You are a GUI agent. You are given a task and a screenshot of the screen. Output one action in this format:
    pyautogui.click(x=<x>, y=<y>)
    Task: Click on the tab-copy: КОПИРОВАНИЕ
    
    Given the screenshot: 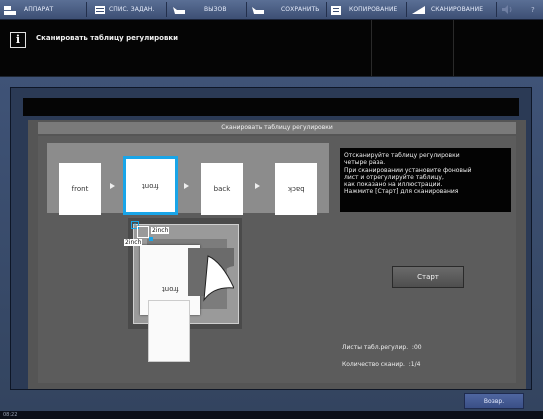 What is the action you would take?
    pyautogui.click(x=364, y=9)
    